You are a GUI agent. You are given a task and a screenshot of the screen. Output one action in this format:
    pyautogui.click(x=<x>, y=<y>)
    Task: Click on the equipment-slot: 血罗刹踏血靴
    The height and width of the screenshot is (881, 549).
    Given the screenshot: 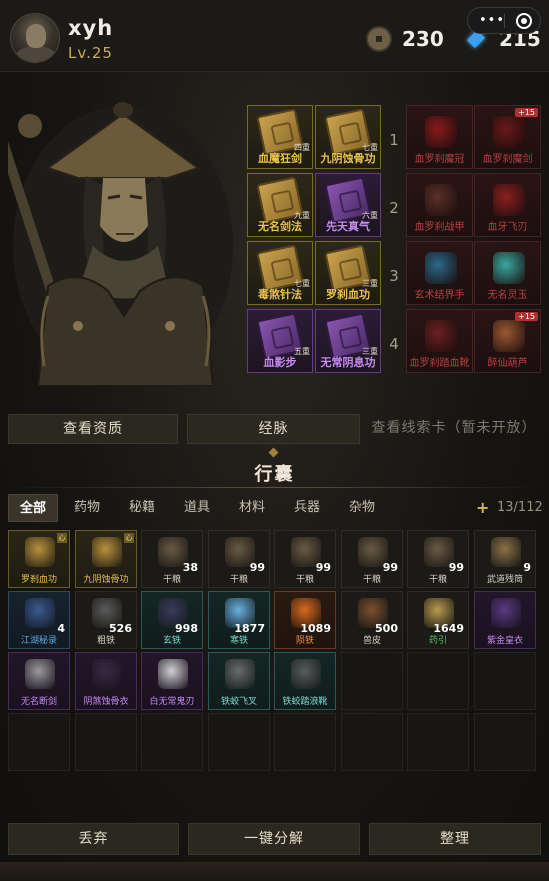 What is the action you would take?
    pyautogui.click(x=439, y=341)
    